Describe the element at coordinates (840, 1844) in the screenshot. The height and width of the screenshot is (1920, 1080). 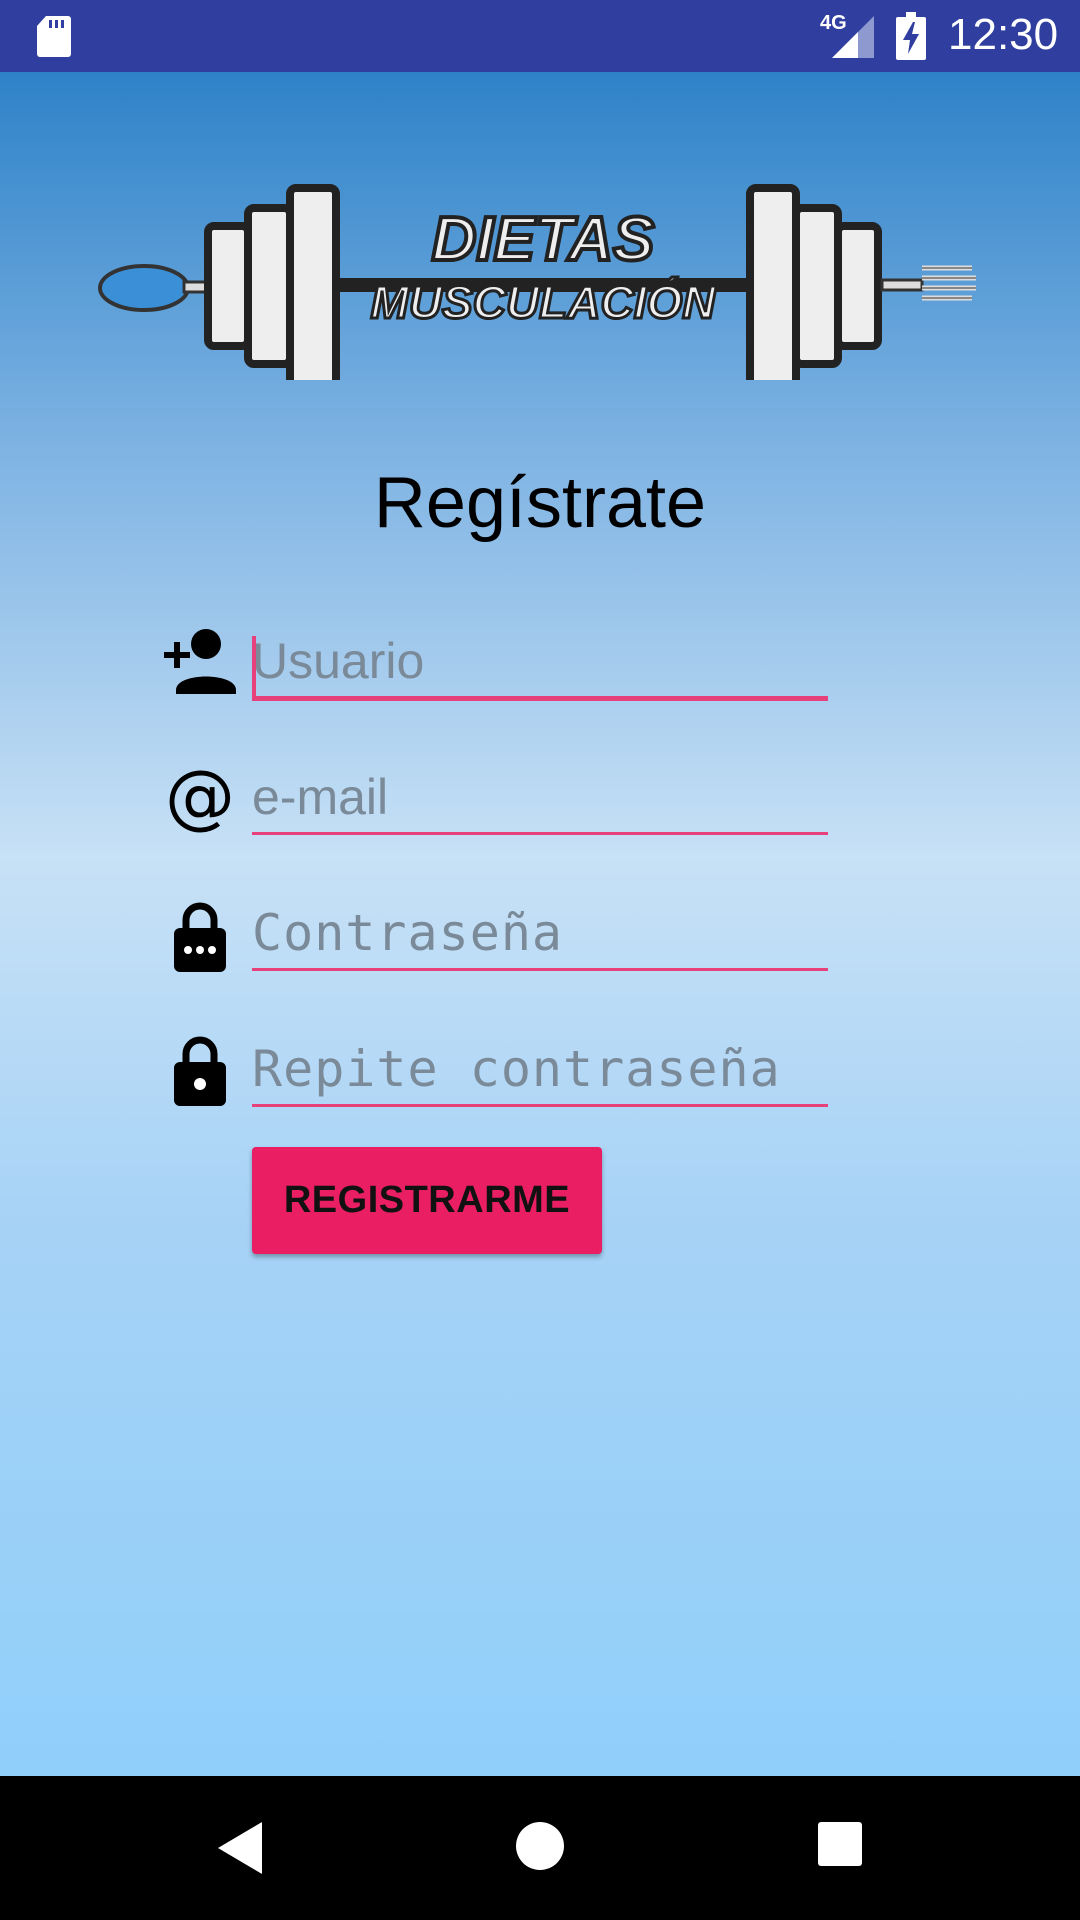
I see `recents-icon` at that location.